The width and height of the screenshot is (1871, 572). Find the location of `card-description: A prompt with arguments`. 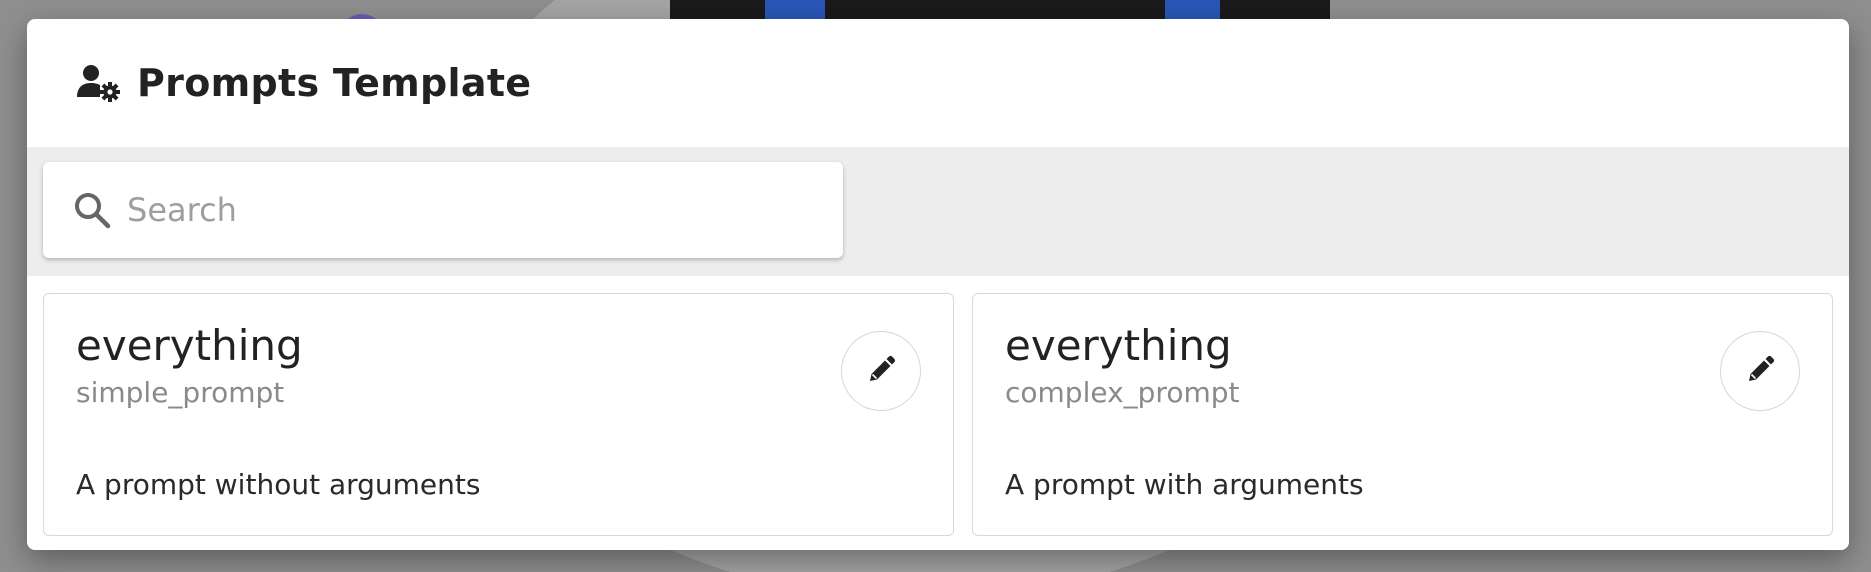

card-description: A prompt with arguments is located at coordinates (1184, 484).